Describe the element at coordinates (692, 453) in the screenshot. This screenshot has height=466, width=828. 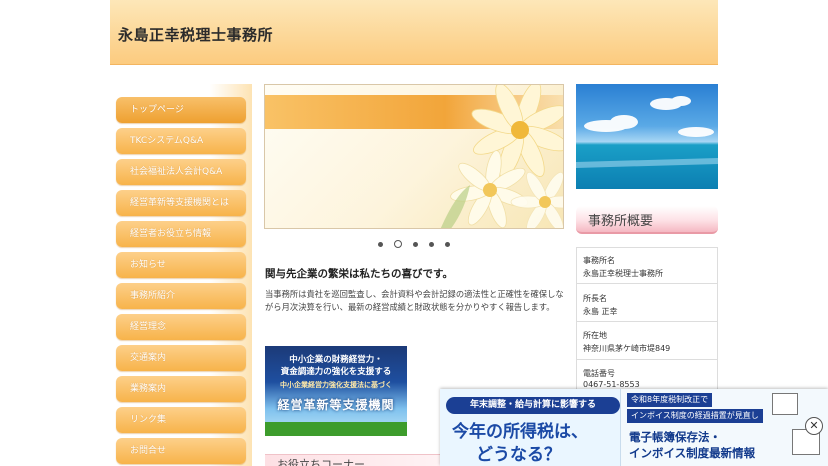
I see `ad-right-line-2: インボイス制度最新情報` at that location.